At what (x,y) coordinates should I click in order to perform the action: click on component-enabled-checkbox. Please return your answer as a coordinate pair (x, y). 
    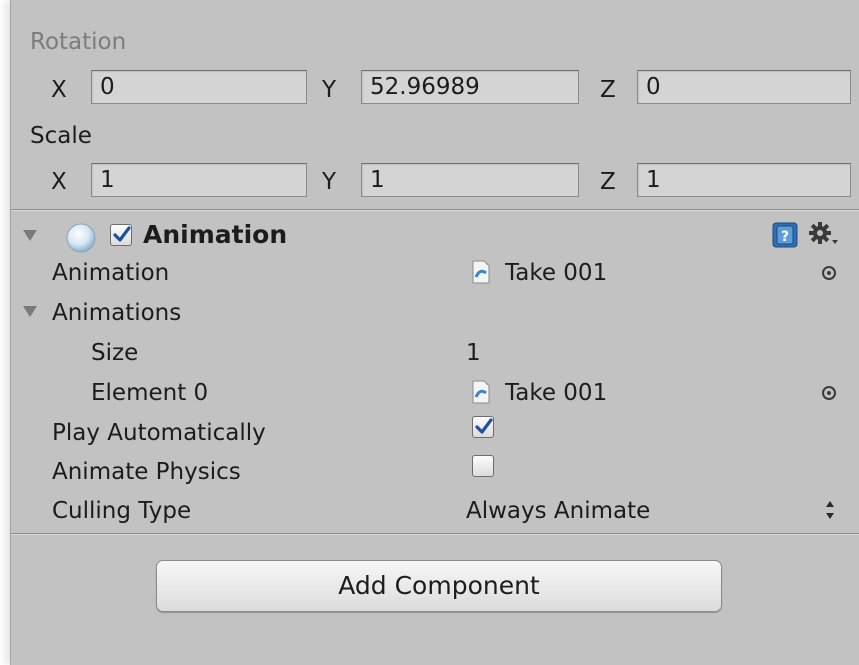
    Looking at the image, I should click on (121, 235).